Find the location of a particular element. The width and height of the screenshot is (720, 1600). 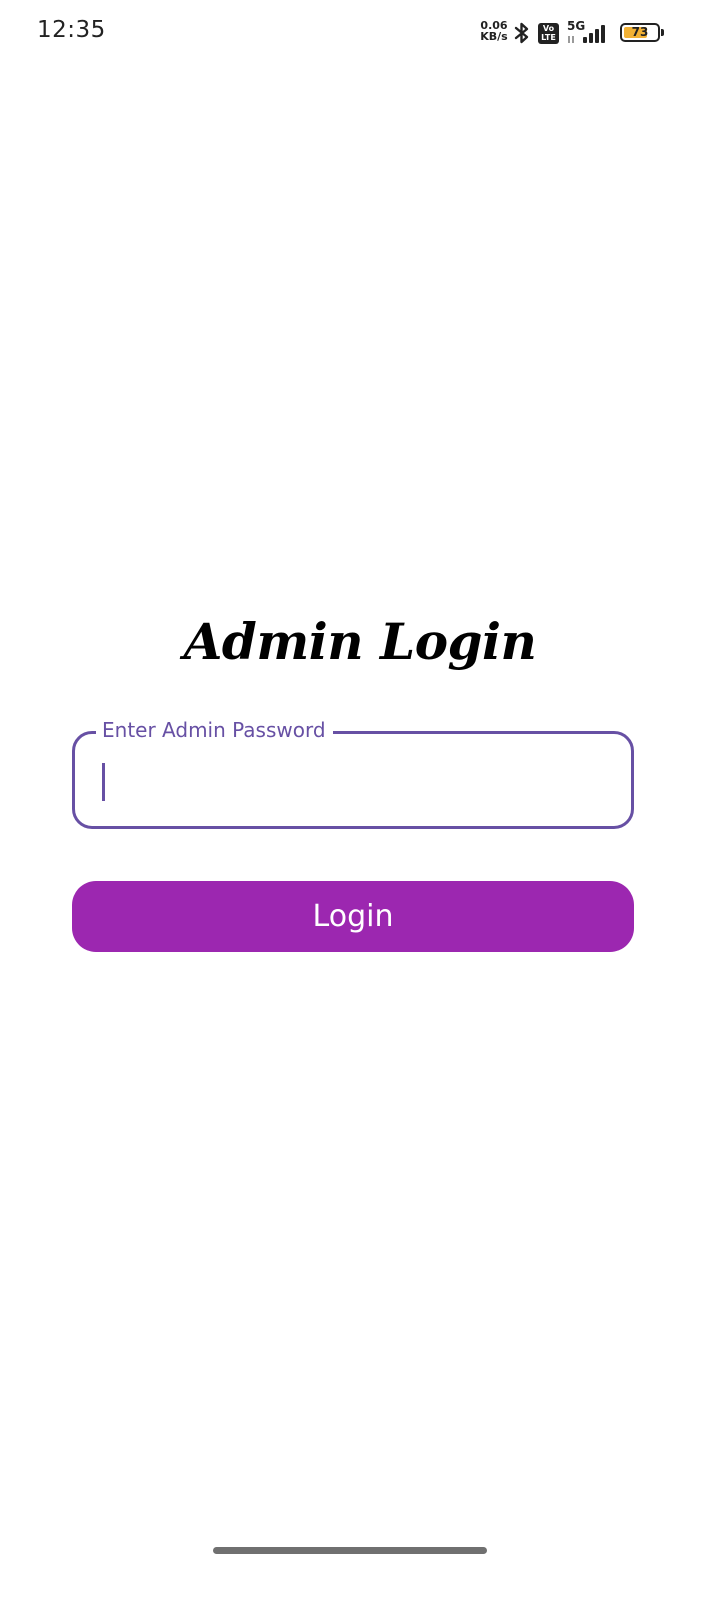

network-speed: 0.06 KB/s is located at coordinates (494, 31).